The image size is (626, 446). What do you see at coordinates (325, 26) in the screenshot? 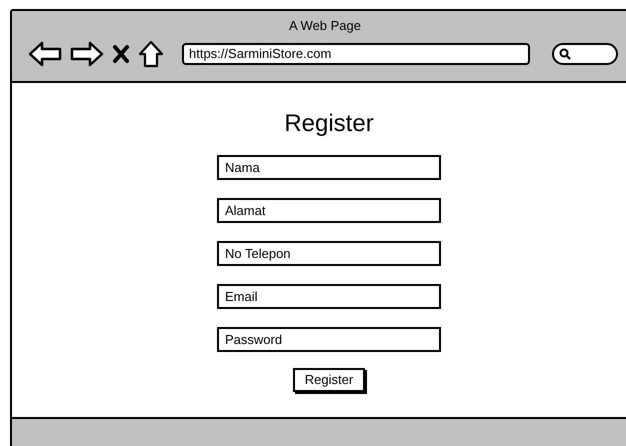
I see `window-title: A Web Page` at bounding box center [325, 26].